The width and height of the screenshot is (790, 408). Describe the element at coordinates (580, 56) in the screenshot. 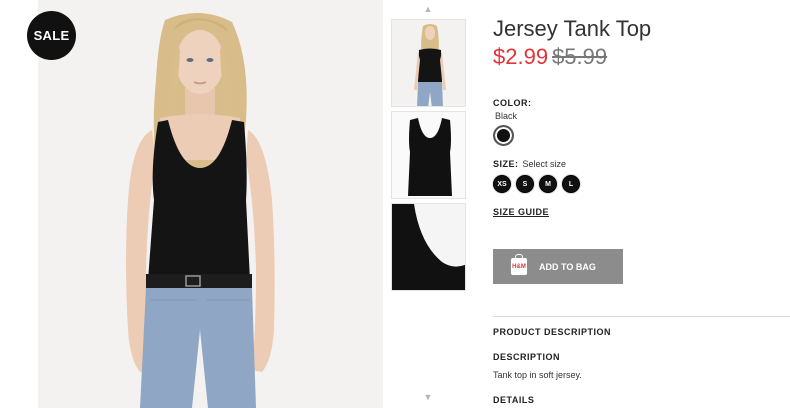

I see `original-price: $5.99` at that location.